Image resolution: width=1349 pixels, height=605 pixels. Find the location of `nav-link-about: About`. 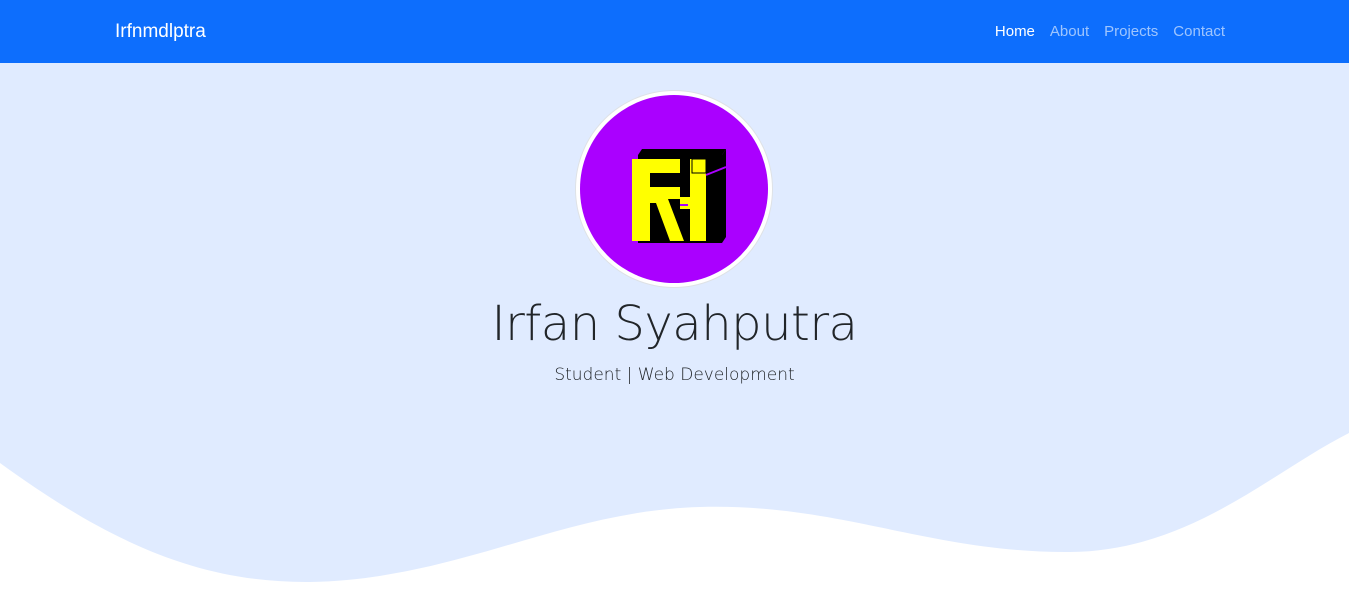

nav-link-about: About is located at coordinates (1069, 31).